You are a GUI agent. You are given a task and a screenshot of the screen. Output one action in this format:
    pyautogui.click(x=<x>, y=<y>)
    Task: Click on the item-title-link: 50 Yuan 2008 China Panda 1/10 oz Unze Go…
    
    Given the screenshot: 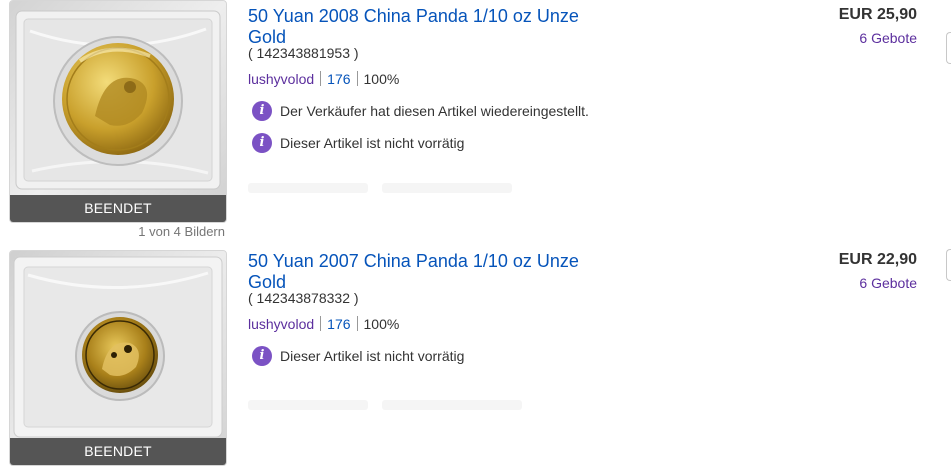 What is the action you would take?
    pyautogui.click(x=428, y=27)
    